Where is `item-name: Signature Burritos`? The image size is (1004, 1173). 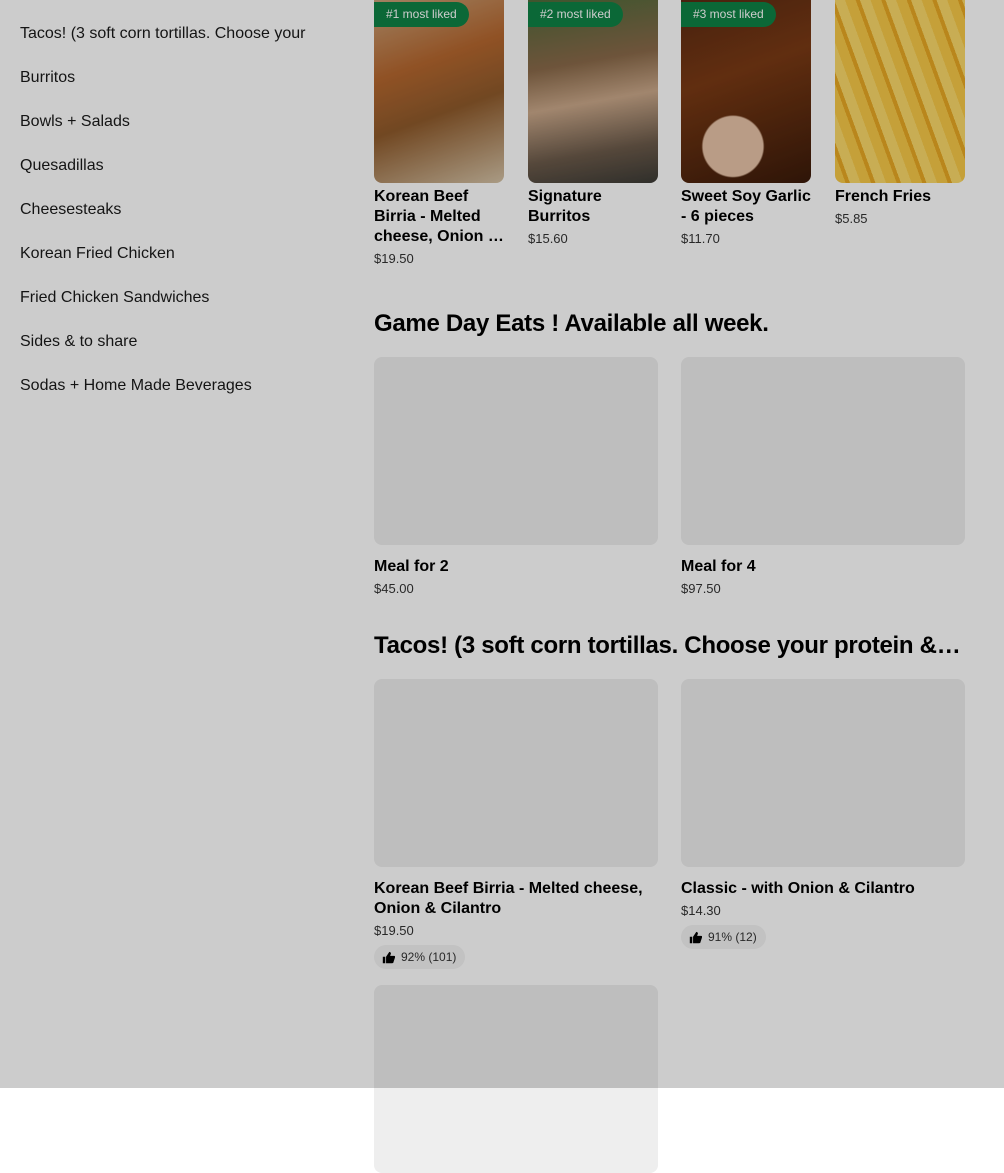 item-name: Signature Burritos is located at coordinates (565, 206).